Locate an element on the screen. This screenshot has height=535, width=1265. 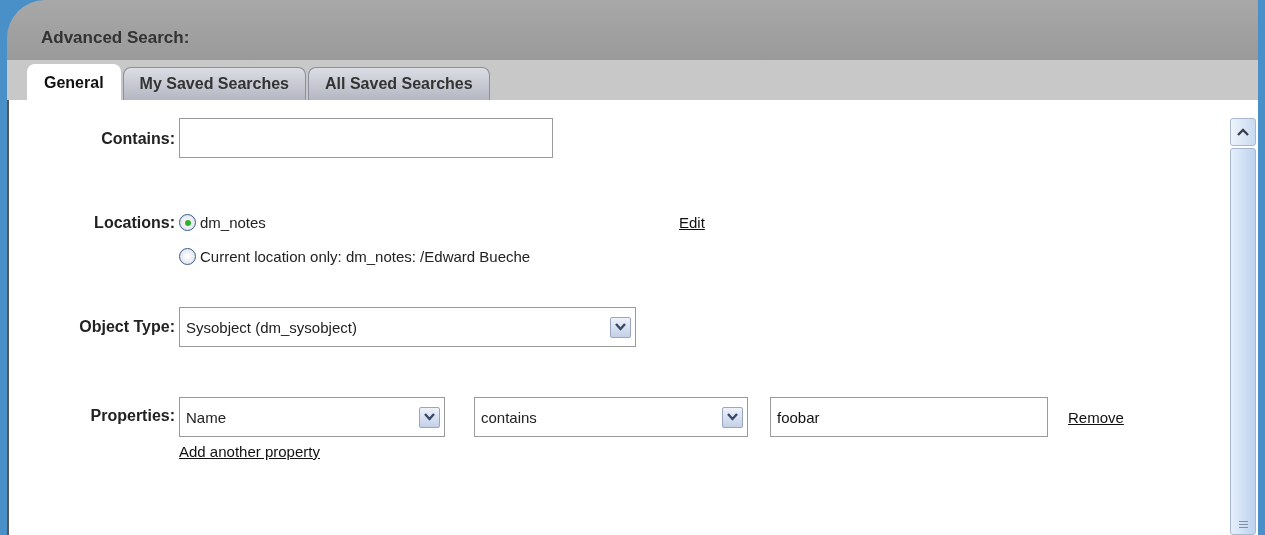
operator-dropdown: contains is located at coordinates (611, 417).